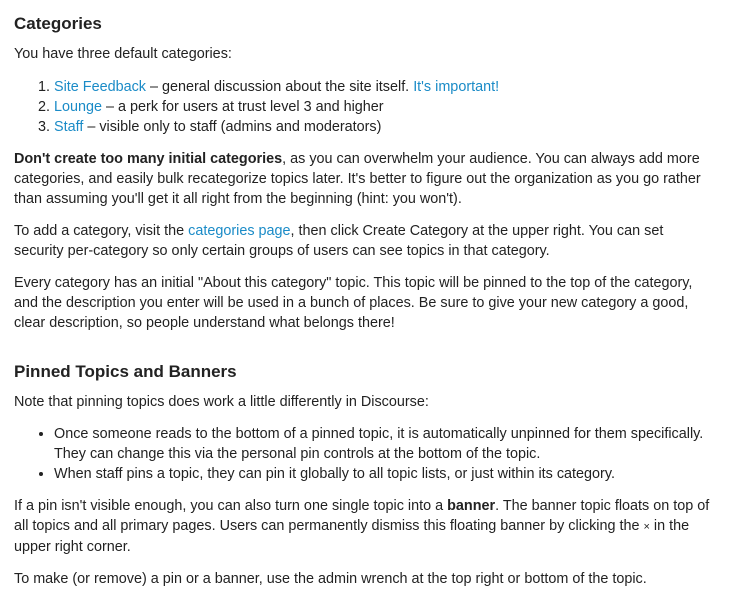 This screenshot has width=739, height=607. I want to click on its-important-link: It's important!, so click(456, 87).